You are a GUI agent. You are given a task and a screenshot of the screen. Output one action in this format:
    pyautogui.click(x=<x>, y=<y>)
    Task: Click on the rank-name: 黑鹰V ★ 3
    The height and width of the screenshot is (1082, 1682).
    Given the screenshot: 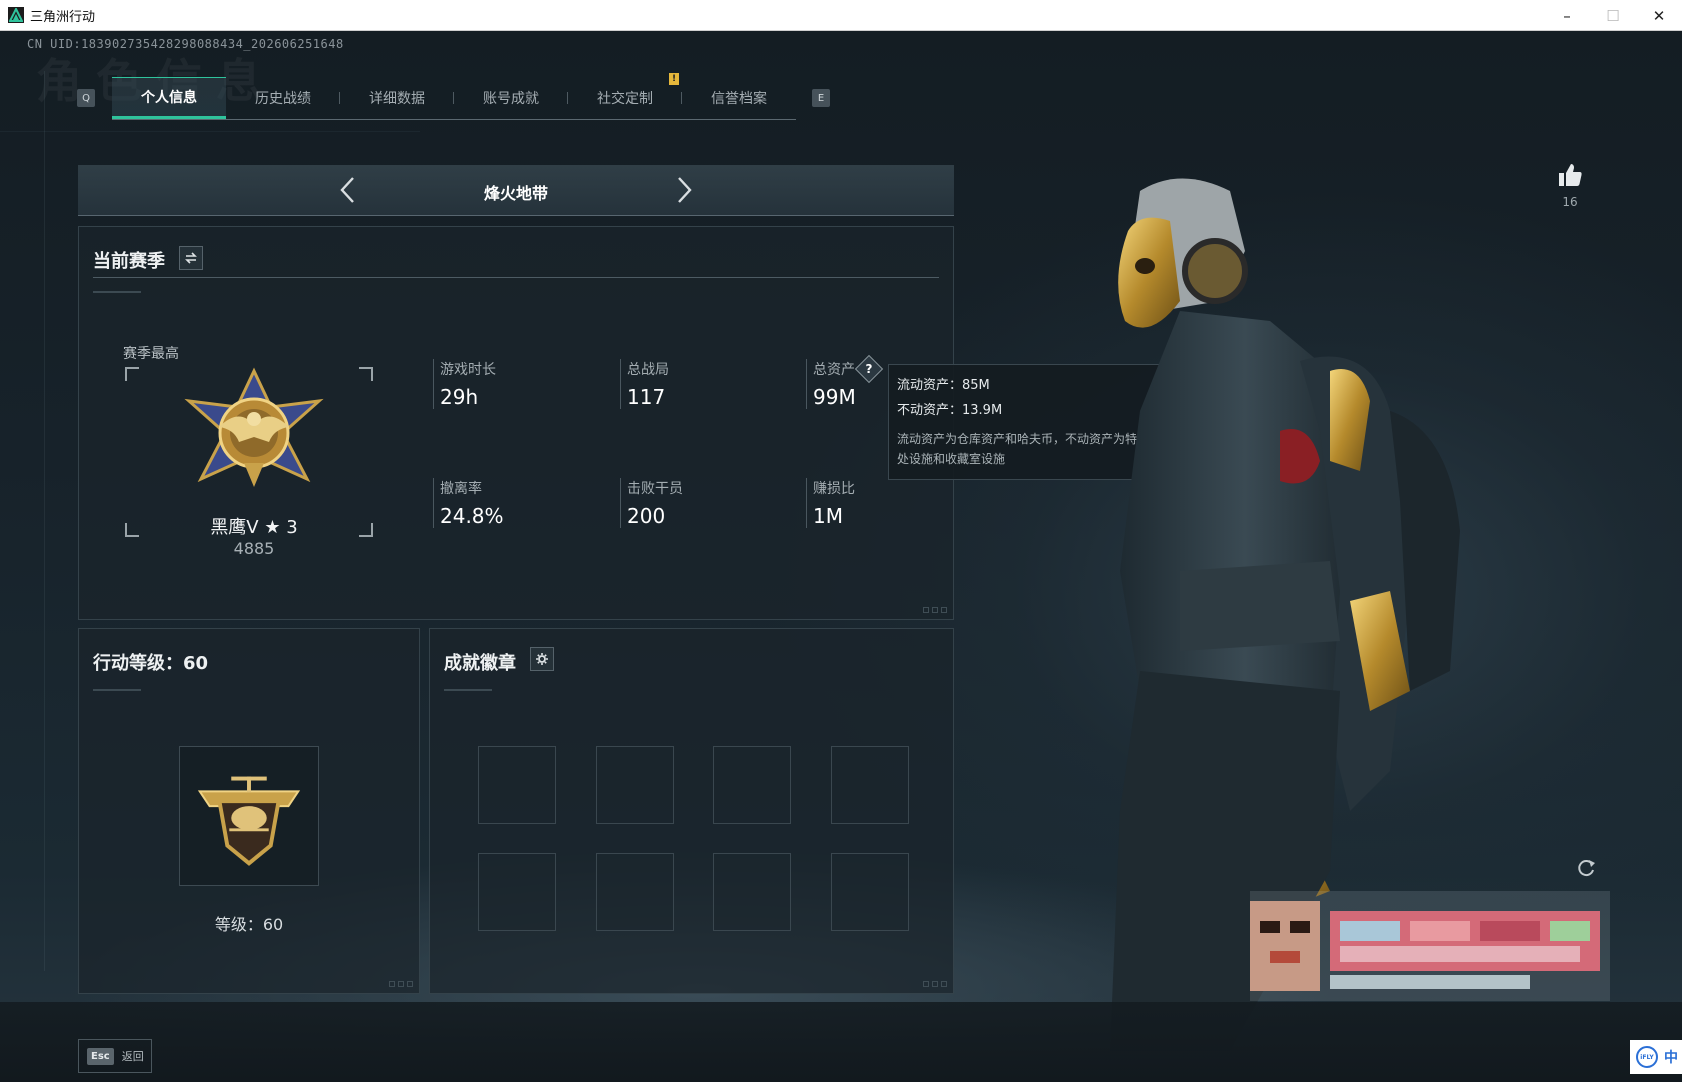 What is the action you would take?
    pyautogui.click(x=254, y=527)
    